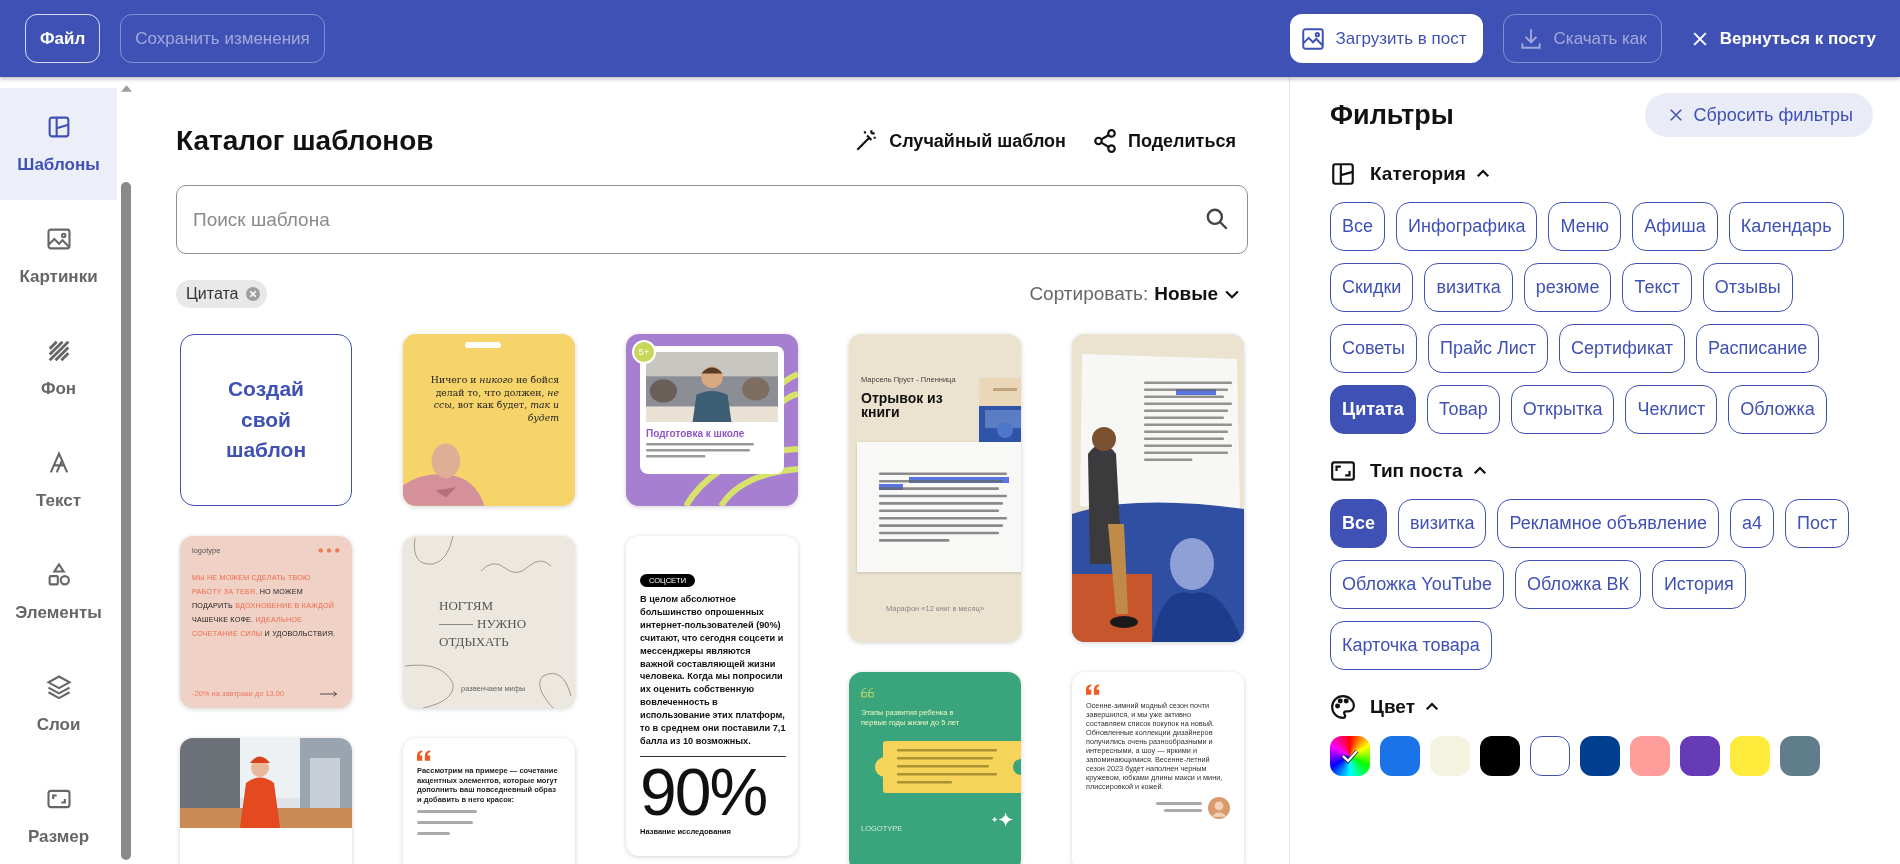 This screenshot has height=864, width=1900. I want to click on filter-chip: Расписание, so click(1758, 348).